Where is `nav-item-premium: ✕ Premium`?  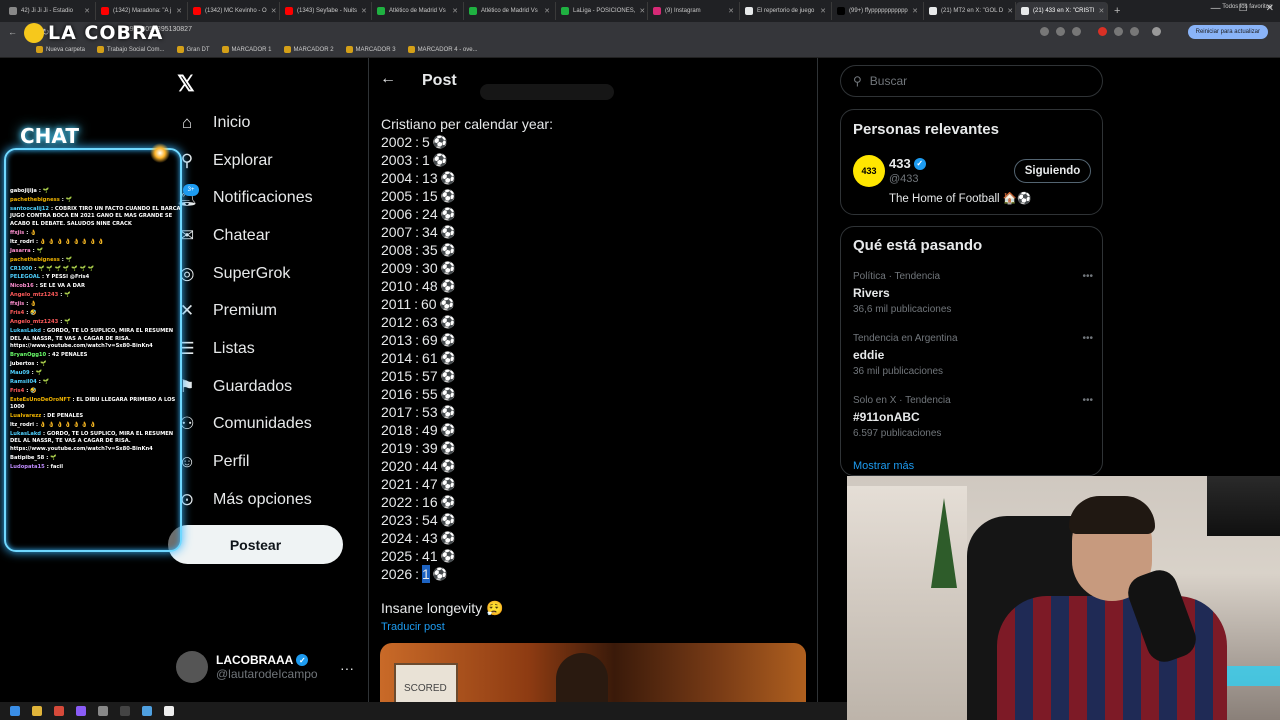 nav-item-premium: ✕ Premium is located at coordinates (227, 311).